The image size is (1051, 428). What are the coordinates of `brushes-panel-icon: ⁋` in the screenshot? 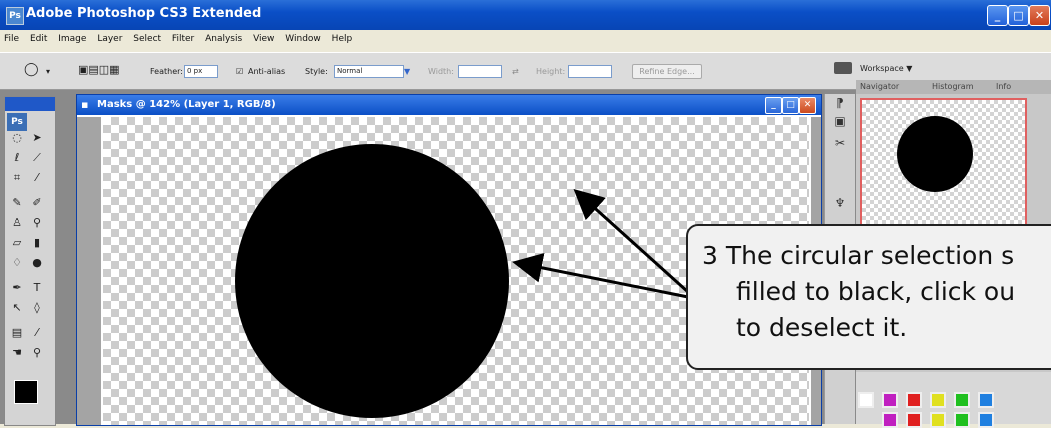 It's located at (840, 103).